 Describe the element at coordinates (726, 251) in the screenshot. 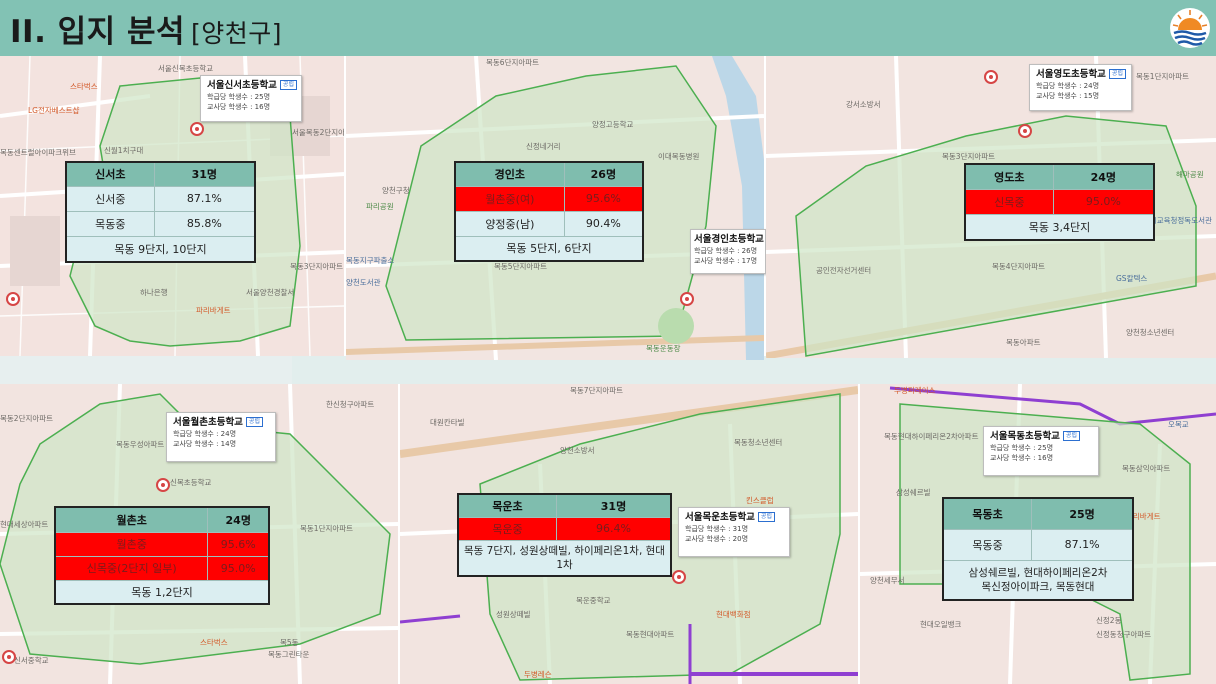

I see `students-per-class: 학급당 학생수 : 26명` at that location.